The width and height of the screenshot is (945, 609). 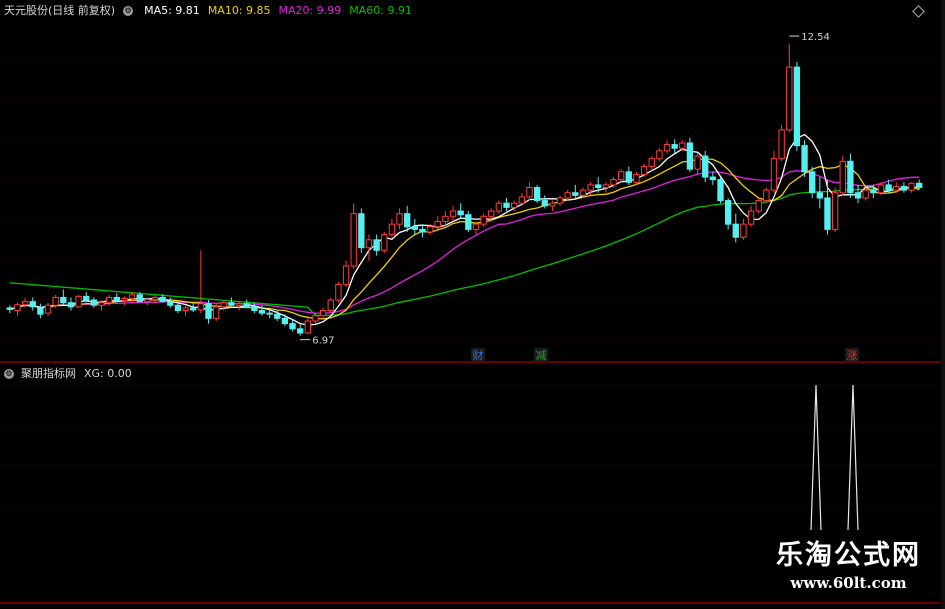 I want to click on event-marker: 涨, so click(x=852, y=355).